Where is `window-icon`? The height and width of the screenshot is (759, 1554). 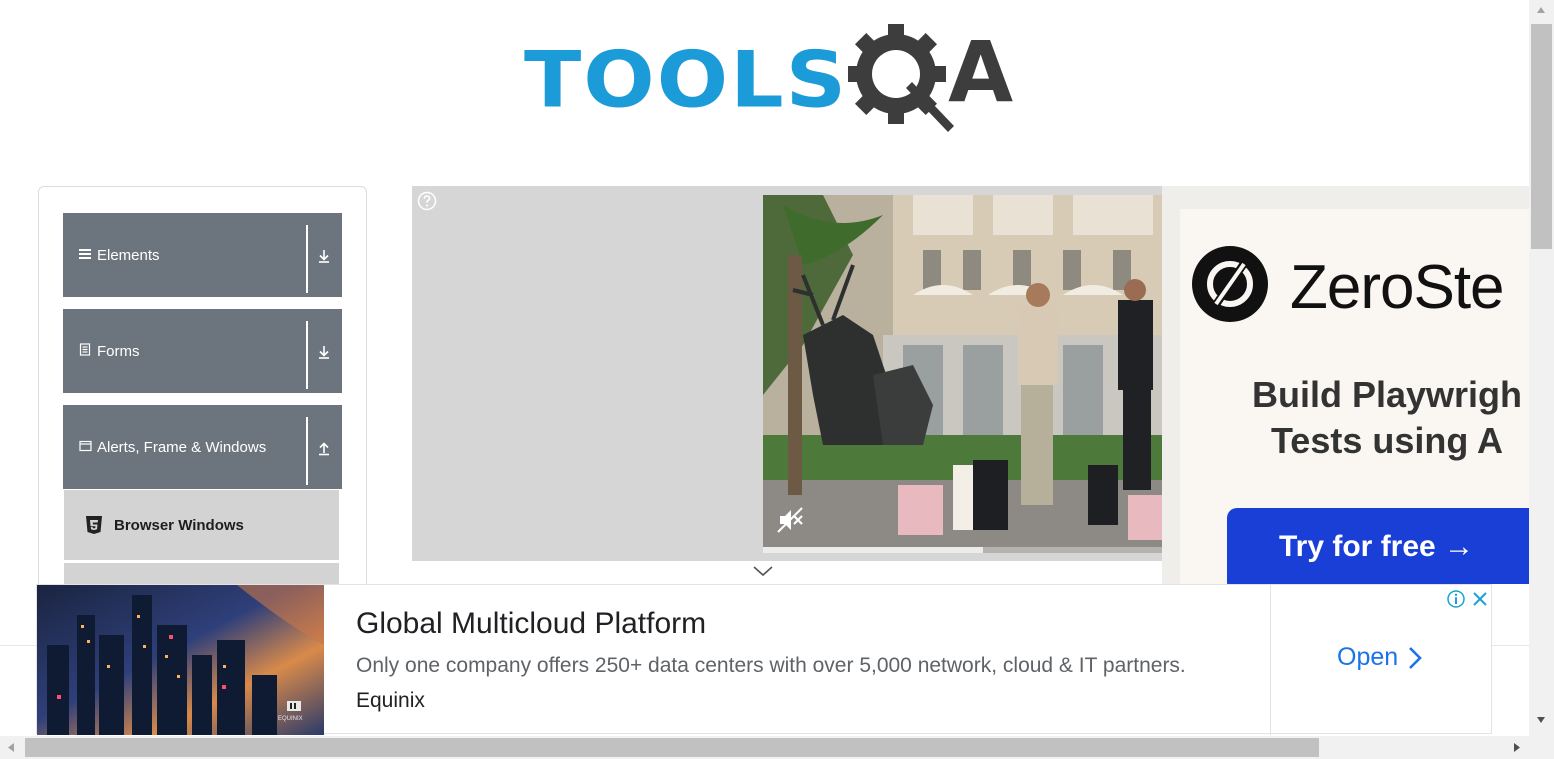 window-icon is located at coordinates (85, 447).